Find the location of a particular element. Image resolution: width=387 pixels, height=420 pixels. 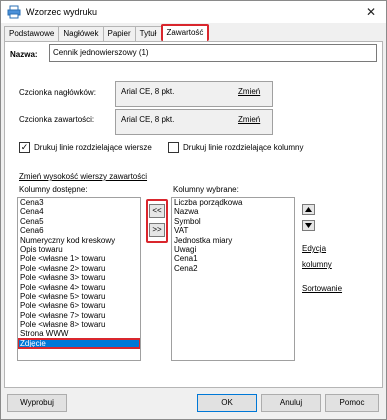

available-columns-label: Kolumny dostępne: is located at coordinates (53, 189).